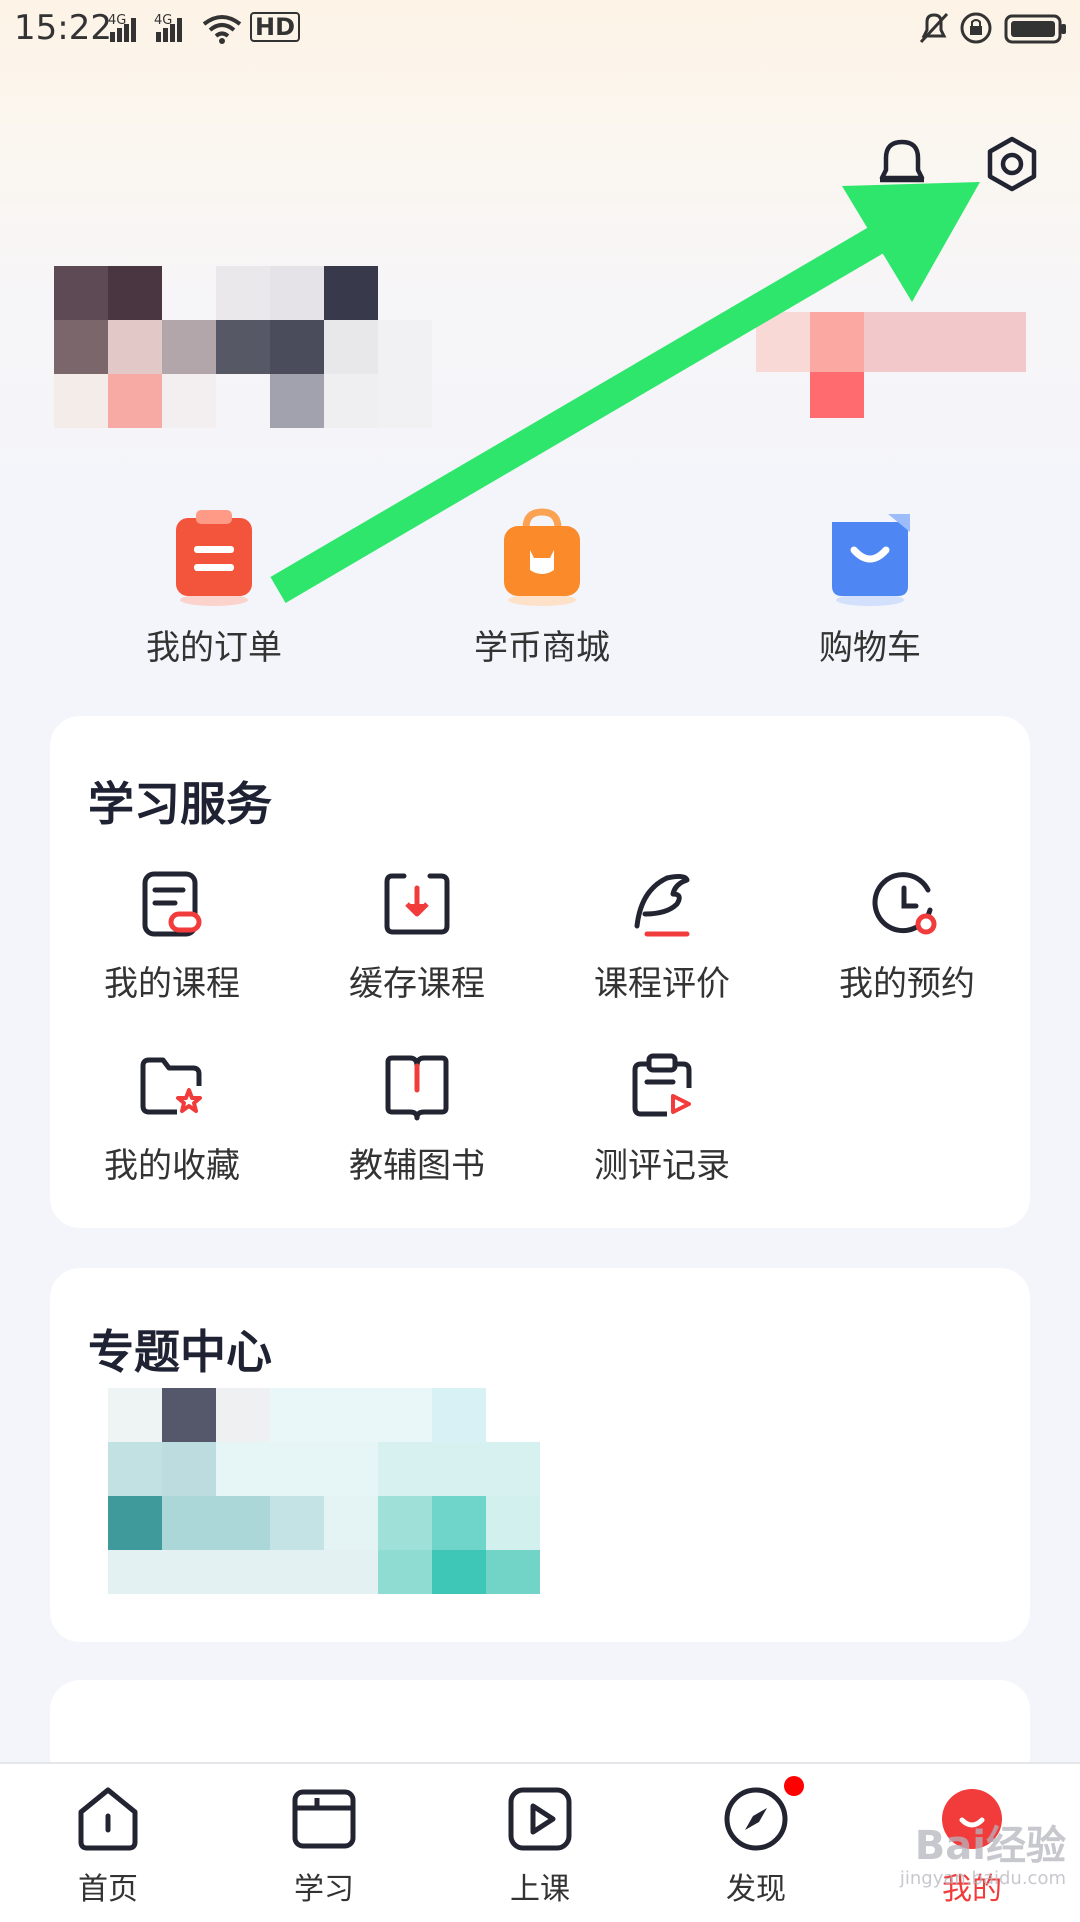 The width and height of the screenshot is (1080, 1922). Describe the element at coordinates (662, 905) in the screenshot. I see `feather-review-icon` at that location.